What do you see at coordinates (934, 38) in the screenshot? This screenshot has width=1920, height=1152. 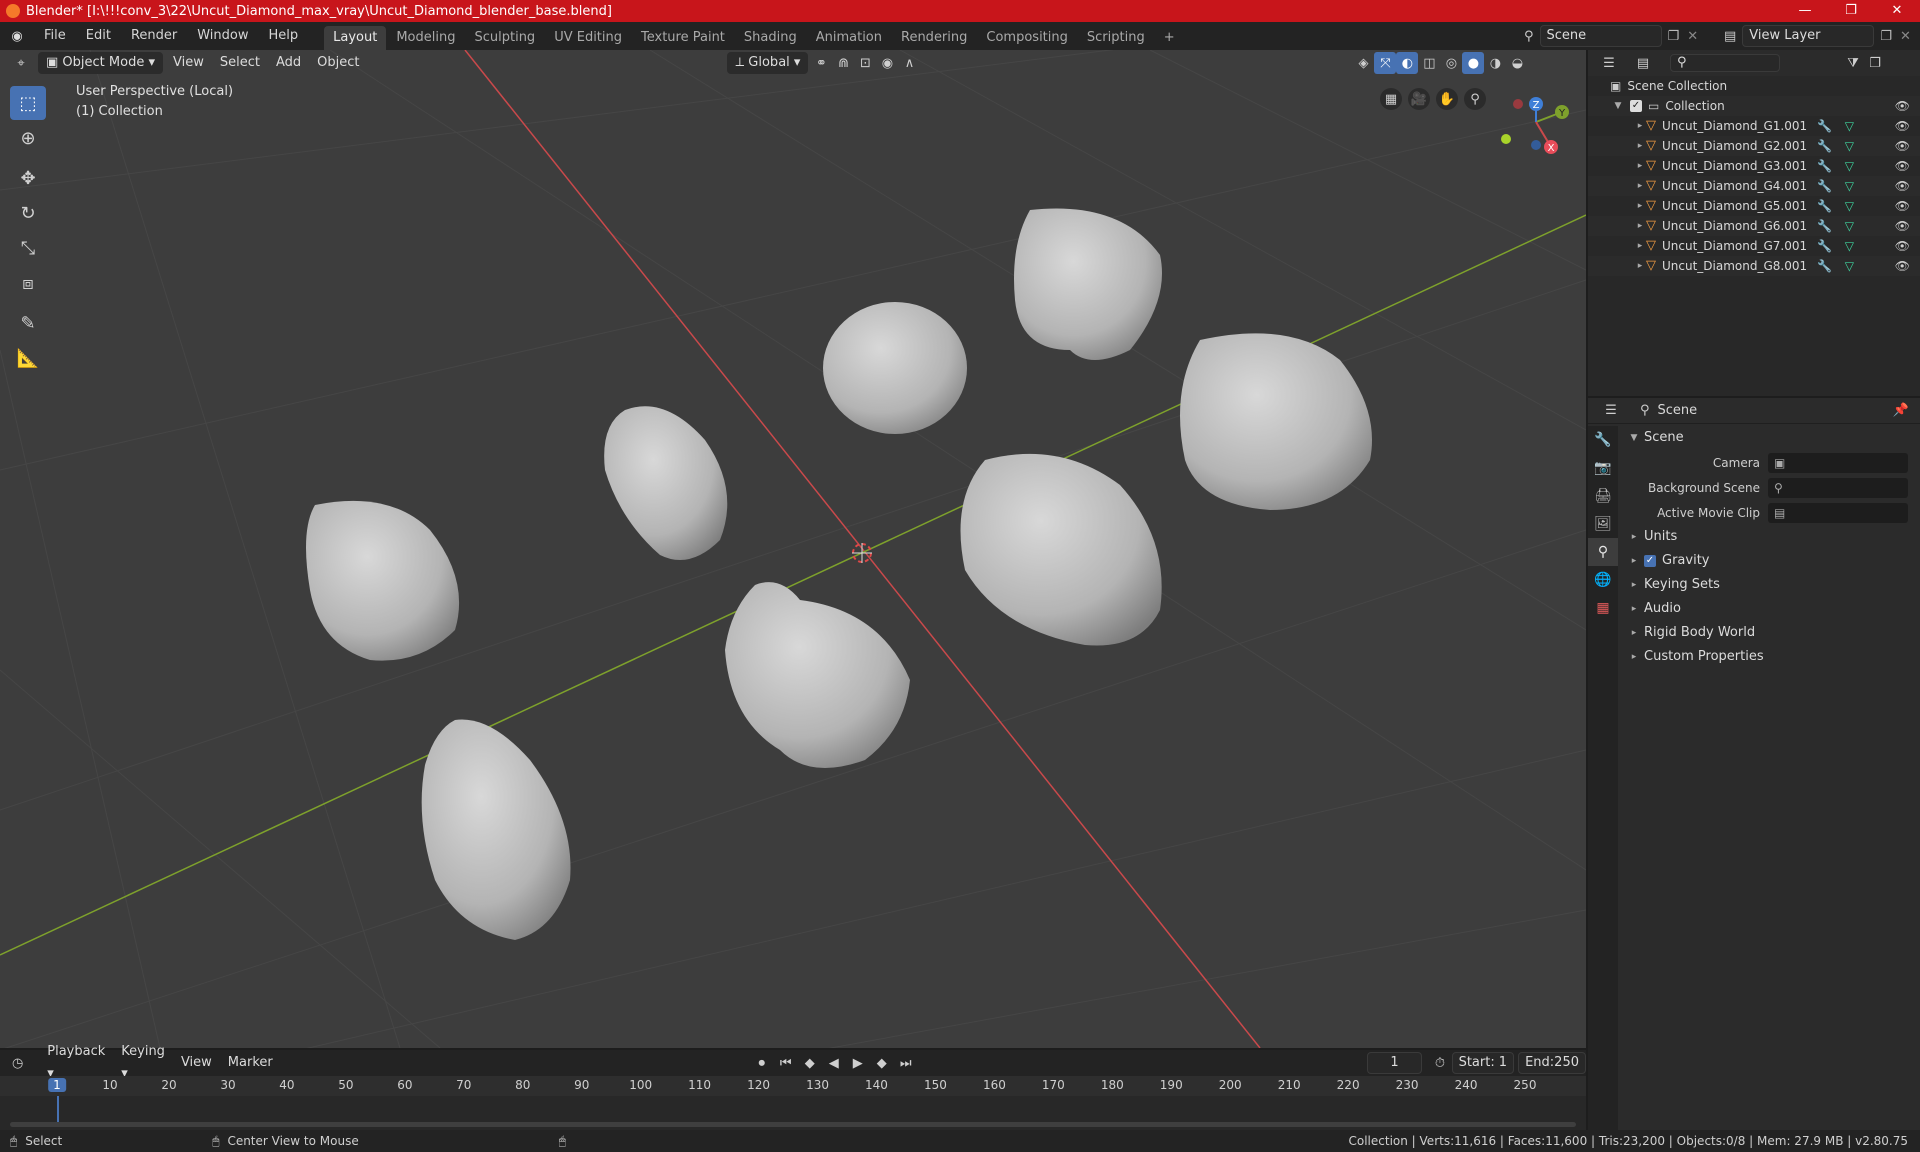 I see `tab-rendering: Rendering` at bounding box center [934, 38].